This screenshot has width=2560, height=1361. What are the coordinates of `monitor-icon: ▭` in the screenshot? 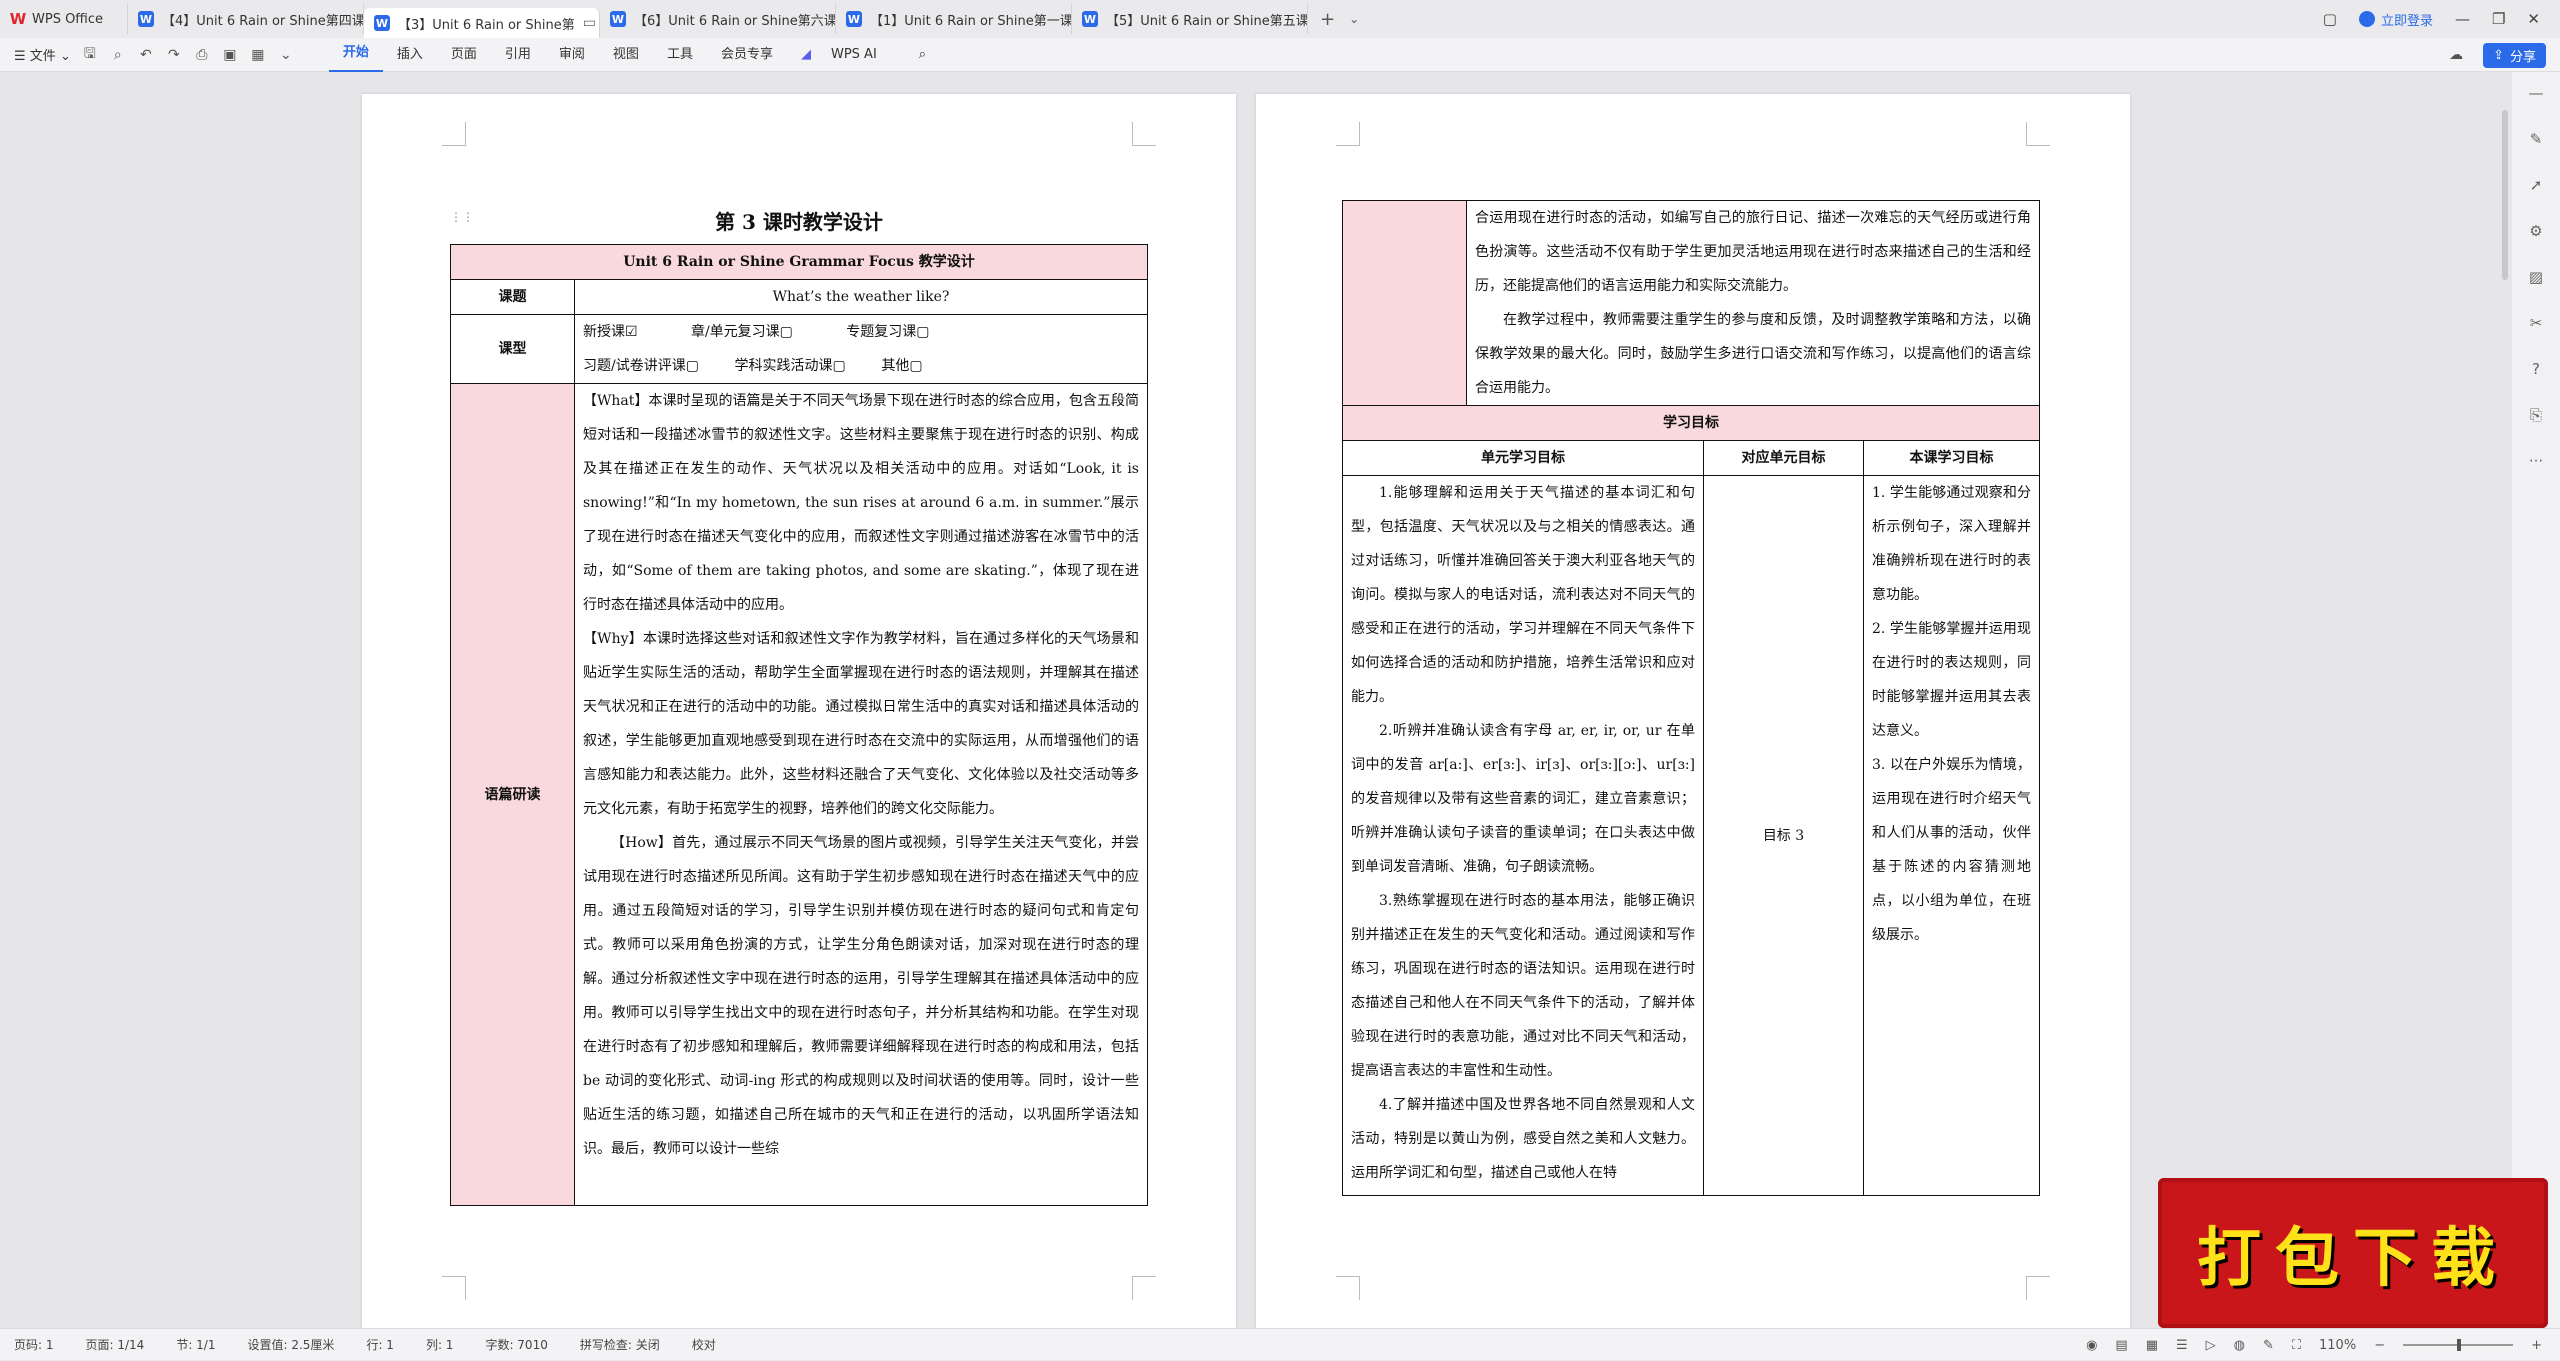 It's located at (589, 23).